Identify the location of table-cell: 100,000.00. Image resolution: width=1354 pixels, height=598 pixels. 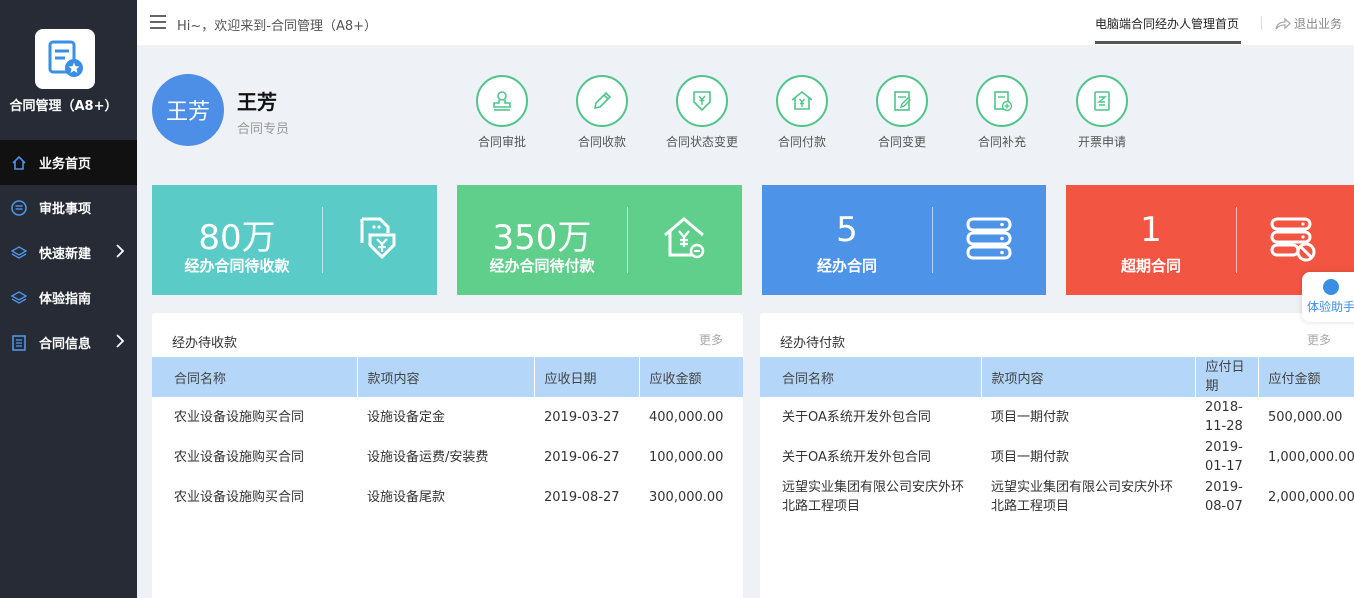
(686, 457).